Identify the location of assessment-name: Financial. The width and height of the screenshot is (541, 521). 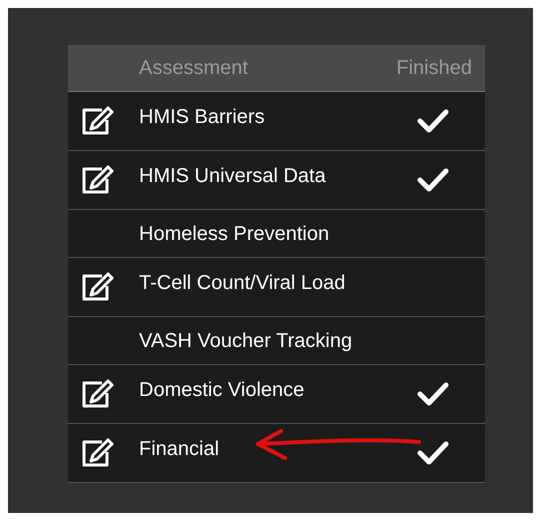
(179, 449).